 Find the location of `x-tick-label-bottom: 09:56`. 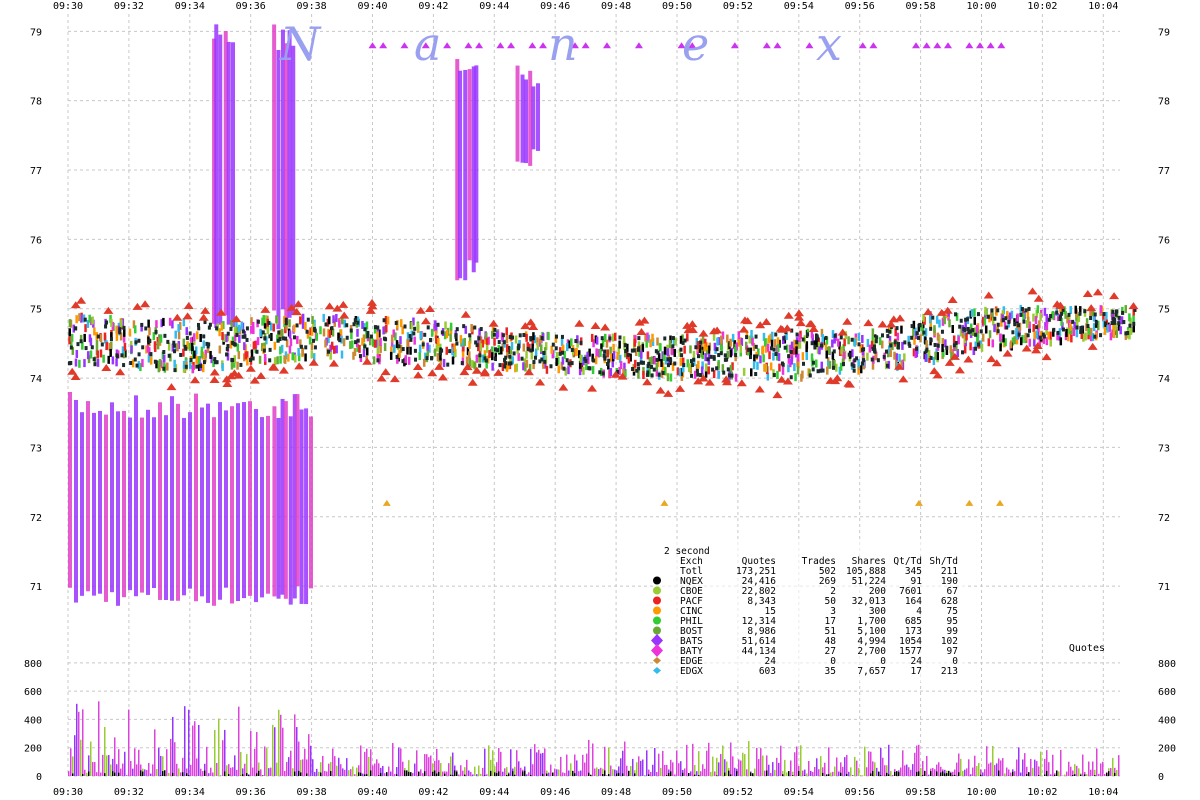

x-tick-label-bottom: 09:56 is located at coordinates (860, 792).